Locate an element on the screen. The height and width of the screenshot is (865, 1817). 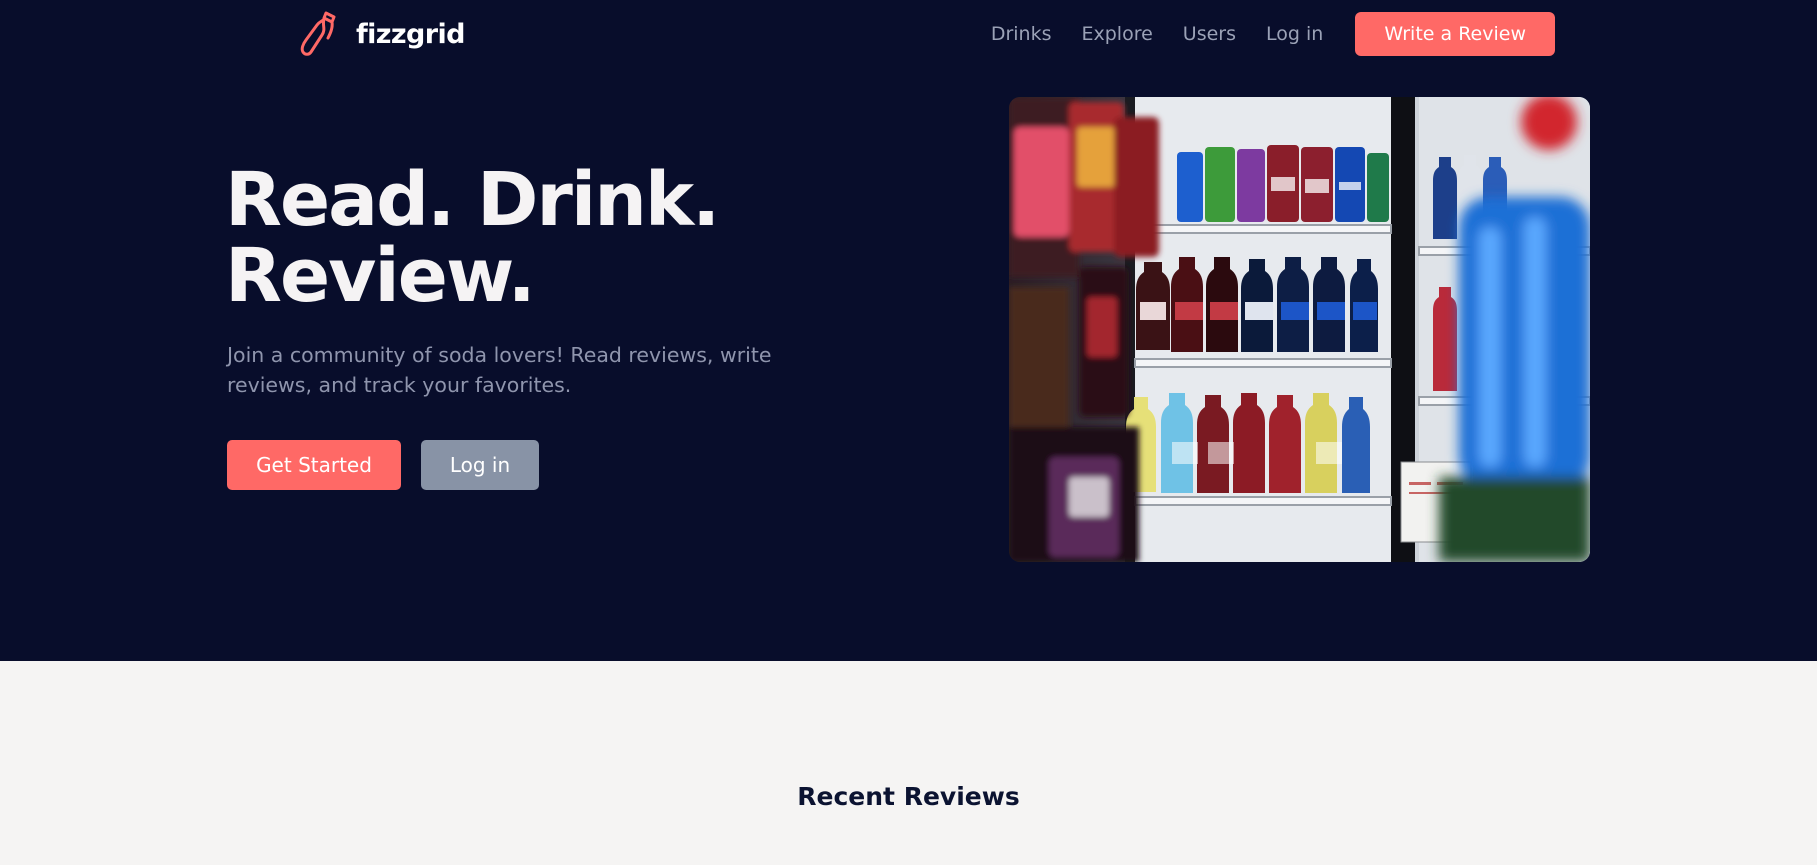
brand-logo-link: fizzgrid is located at coordinates (382, 34).